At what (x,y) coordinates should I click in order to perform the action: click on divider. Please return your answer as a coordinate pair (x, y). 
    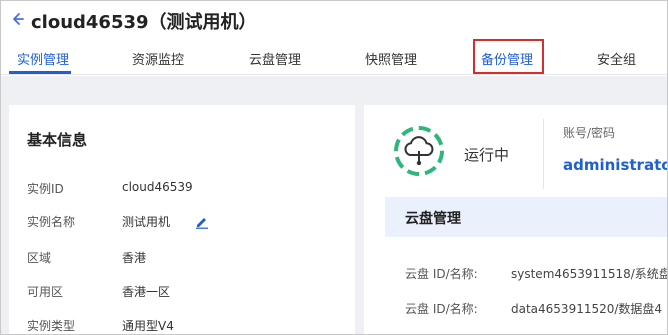
    Looking at the image, I should click on (543, 154).